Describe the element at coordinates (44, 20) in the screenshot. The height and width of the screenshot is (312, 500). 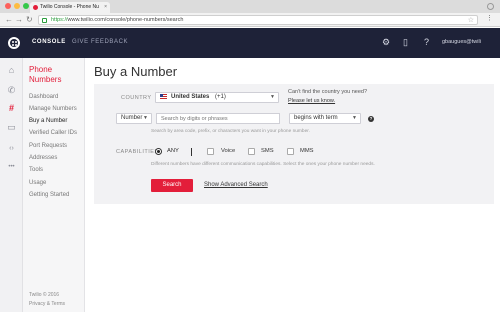
I see `lock-icon` at that location.